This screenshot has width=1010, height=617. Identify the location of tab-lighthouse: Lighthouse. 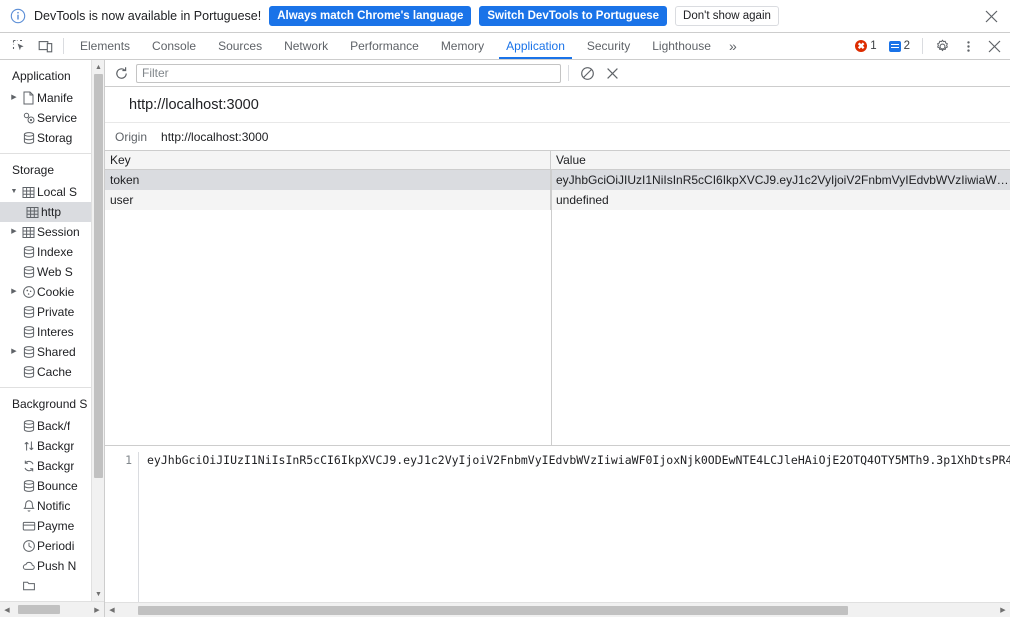
(681, 46).